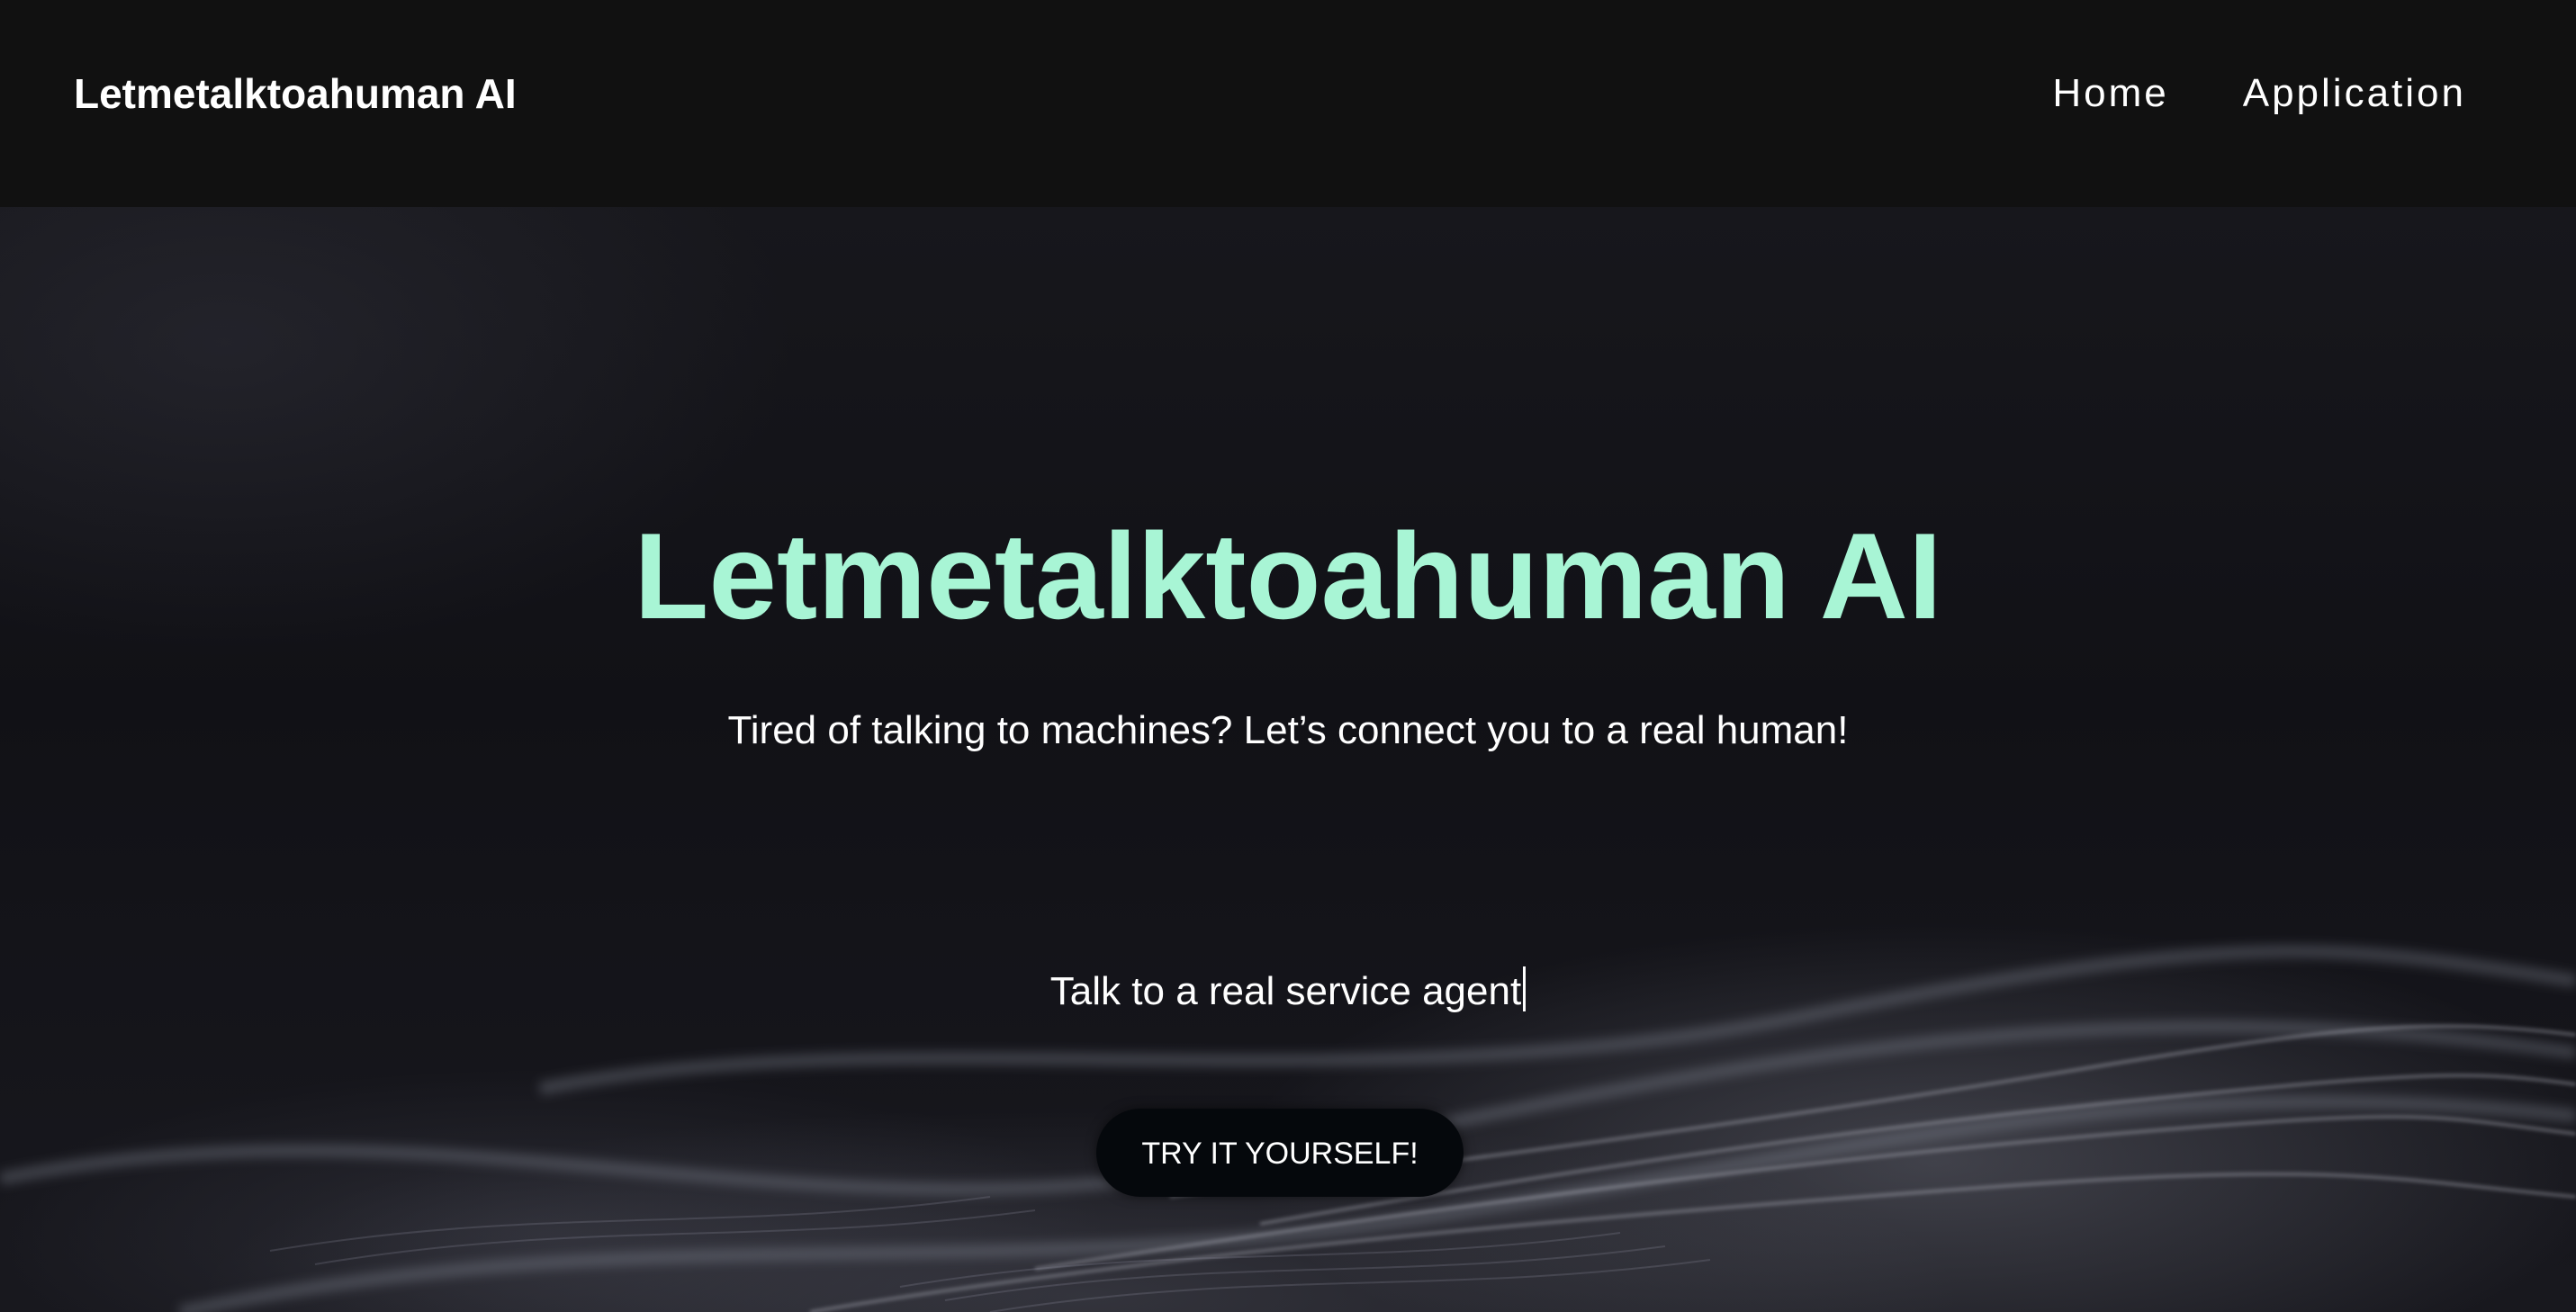  What do you see at coordinates (2354, 93) in the screenshot?
I see `nav-link-application: Application` at bounding box center [2354, 93].